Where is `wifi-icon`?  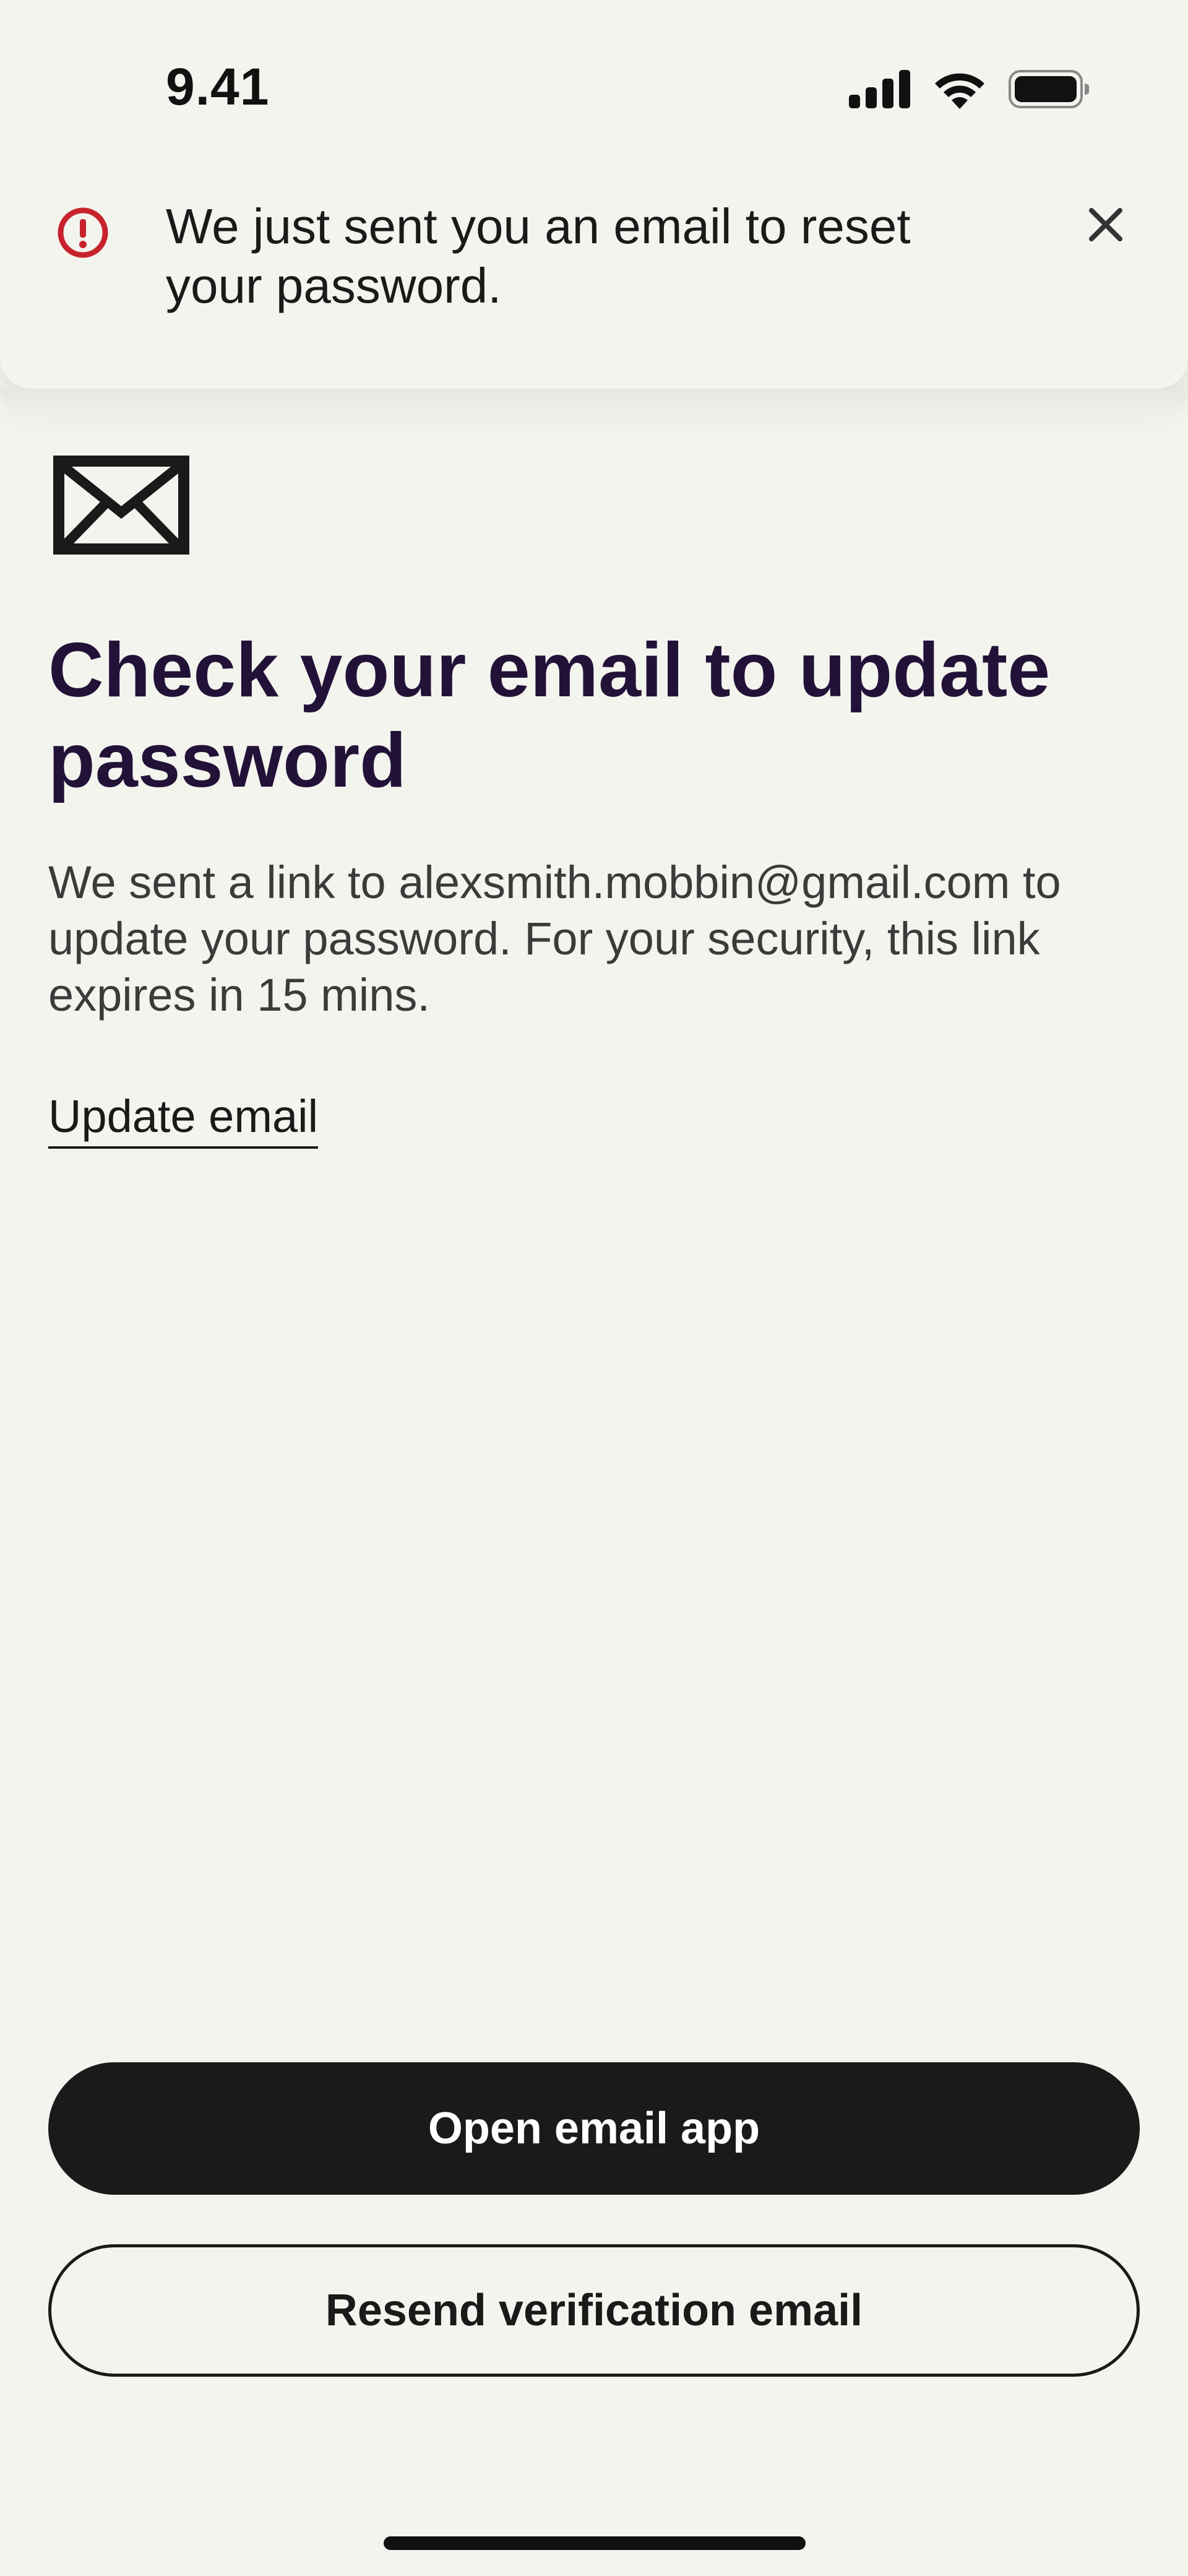
wifi-icon is located at coordinates (959, 91).